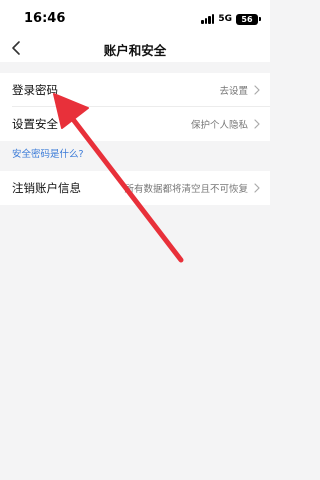 Image resolution: width=320 pixels, height=480 pixels. What do you see at coordinates (35, 90) in the screenshot?
I see `row-label: 登录密码` at bounding box center [35, 90].